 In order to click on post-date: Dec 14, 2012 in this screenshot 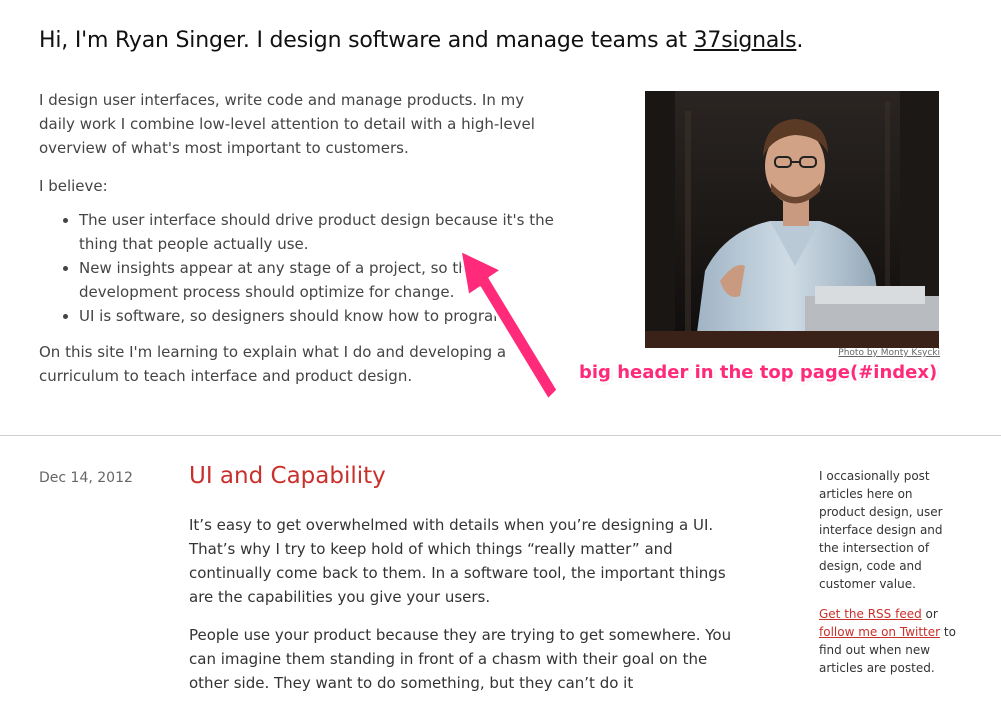, I will do `click(86, 478)`.